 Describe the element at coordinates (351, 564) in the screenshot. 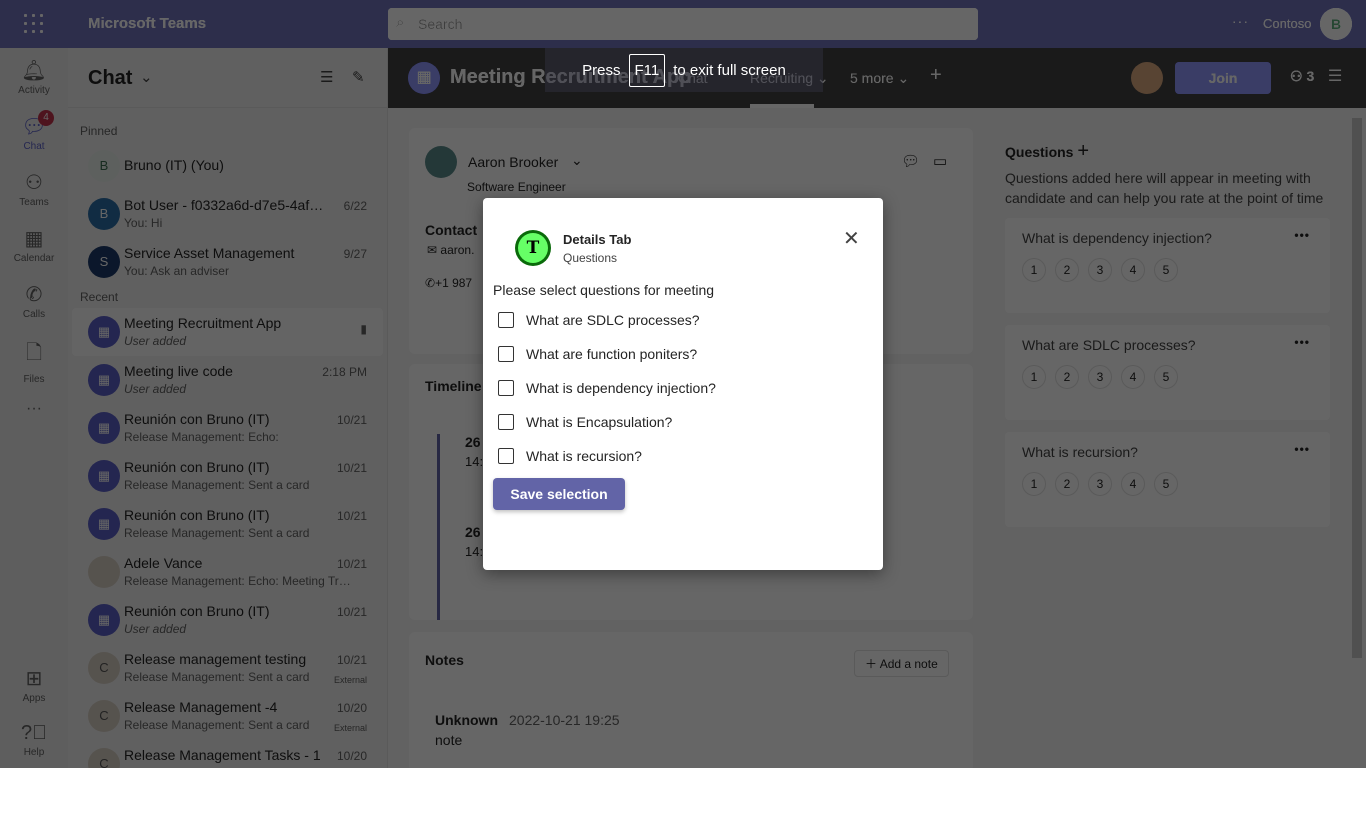

I see `chat-date: 10/21` at that location.